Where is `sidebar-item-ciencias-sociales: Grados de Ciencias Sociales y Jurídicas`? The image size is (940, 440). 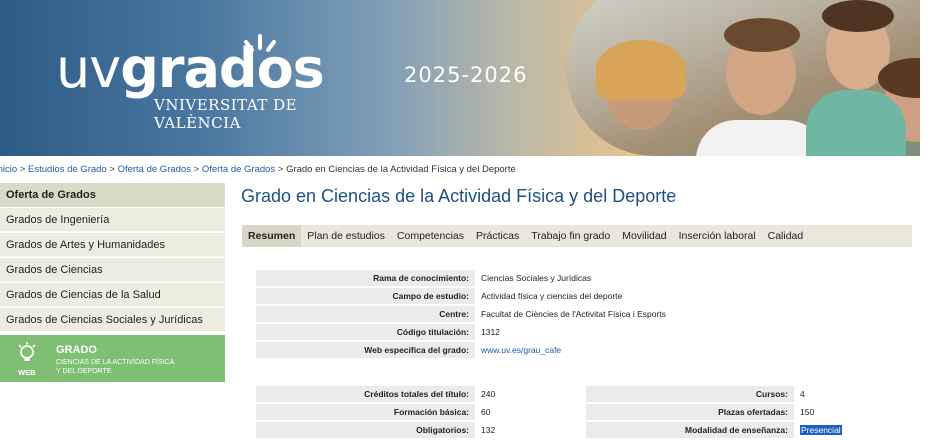 sidebar-item-ciencias-sociales: Grados de Ciencias Sociales y Jurídicas is located at coordinates (112, 320).